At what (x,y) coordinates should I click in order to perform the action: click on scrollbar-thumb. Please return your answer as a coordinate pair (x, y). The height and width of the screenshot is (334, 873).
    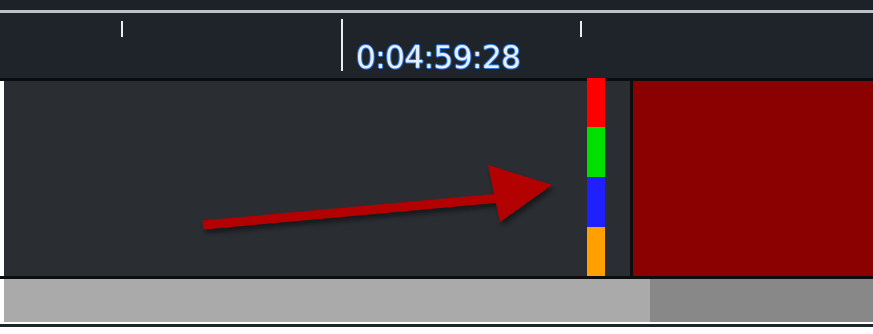
    Looking at the image, I should click on (327, 300).